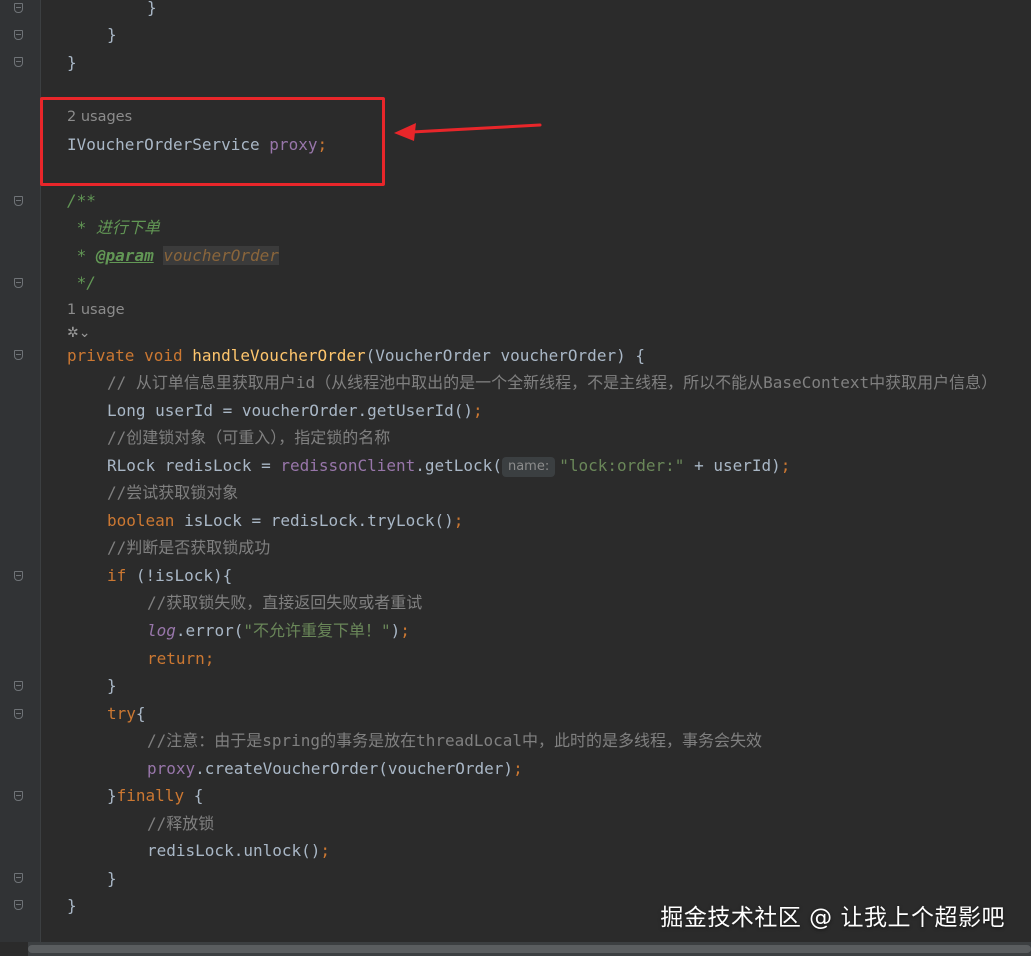  I want to click on keyword: void, so click(168, 355).